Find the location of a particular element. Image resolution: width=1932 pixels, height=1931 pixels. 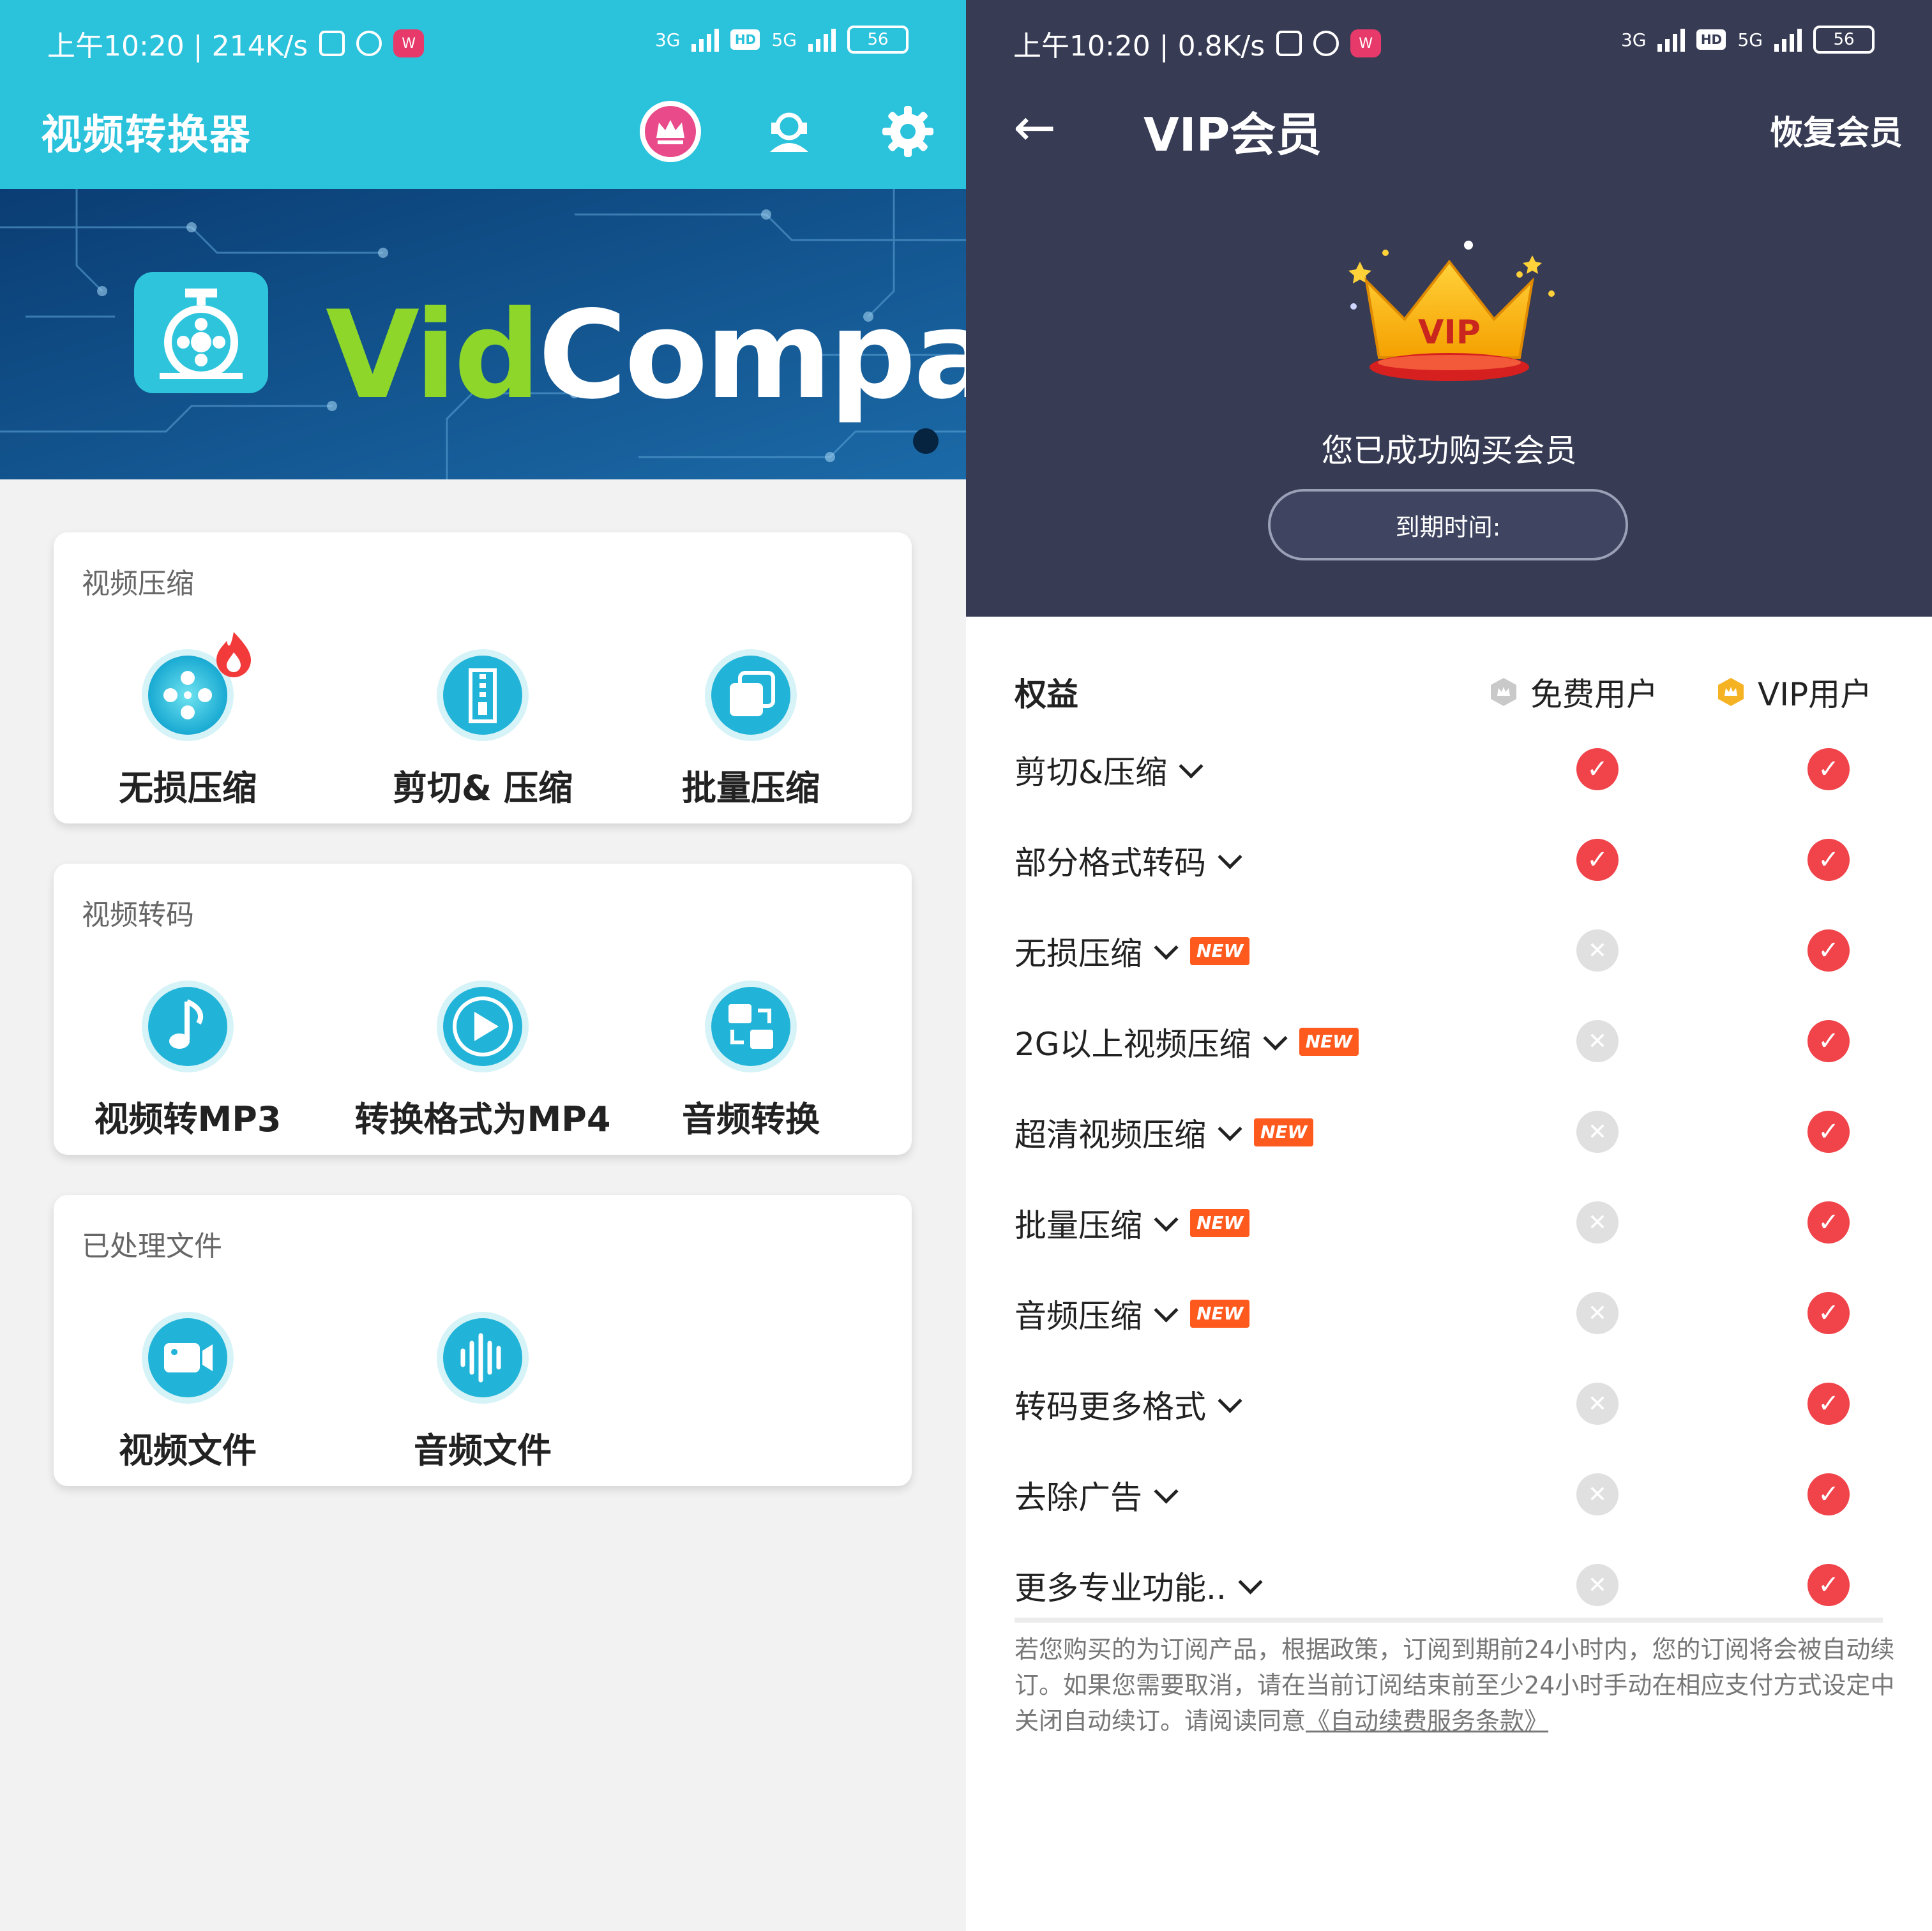

cut-compress-button: 剪切& 压缩 is located at coordinates (483, 728).